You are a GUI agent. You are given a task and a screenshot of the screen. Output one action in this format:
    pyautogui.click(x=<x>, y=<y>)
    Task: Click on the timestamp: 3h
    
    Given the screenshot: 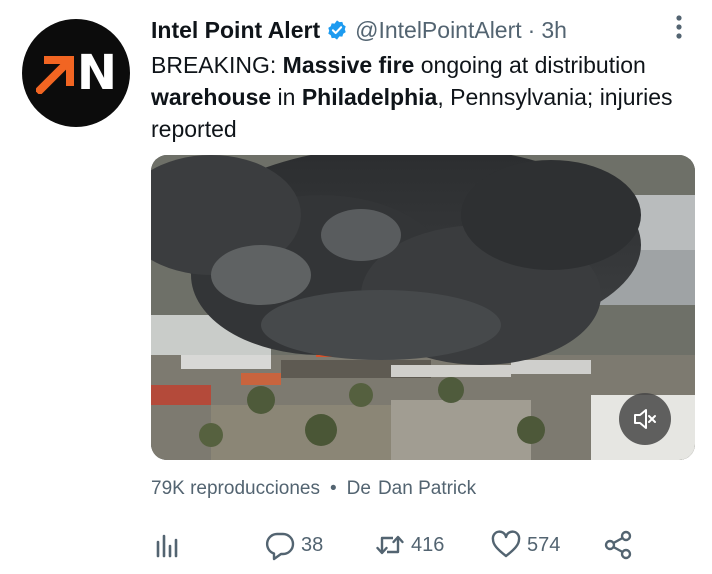 What is the action you would take?
    pyautogui.click(x=554, y=30)
    